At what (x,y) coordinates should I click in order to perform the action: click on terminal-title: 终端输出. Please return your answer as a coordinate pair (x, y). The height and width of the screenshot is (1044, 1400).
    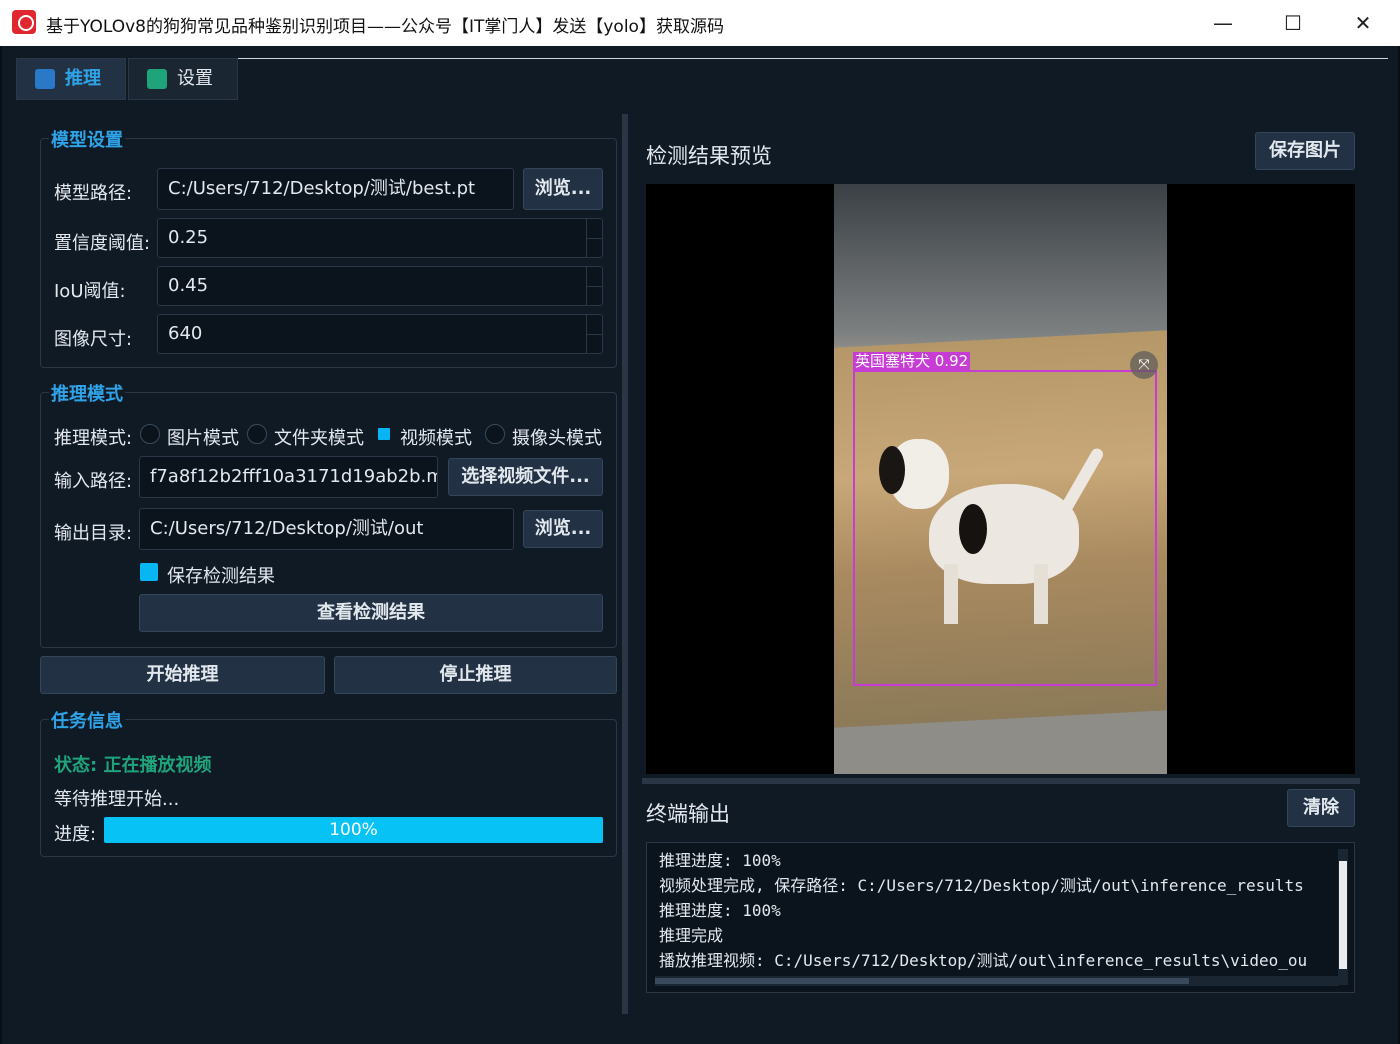
    Looking at the image, I should click on (688, 814).